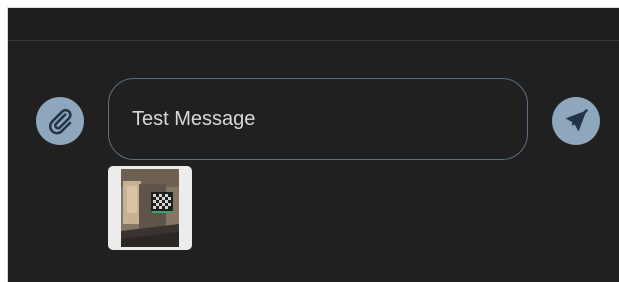 The height and width of the screenshot is (282, 619). Describe the element at coordinates (194, 118) in the screenshot. I see `message-input-value: Test Message` at that location.